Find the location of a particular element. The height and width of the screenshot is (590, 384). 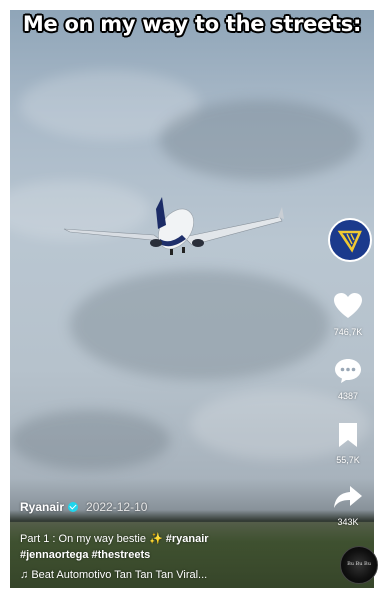

comment-icon is located at coordinates (348, 371).